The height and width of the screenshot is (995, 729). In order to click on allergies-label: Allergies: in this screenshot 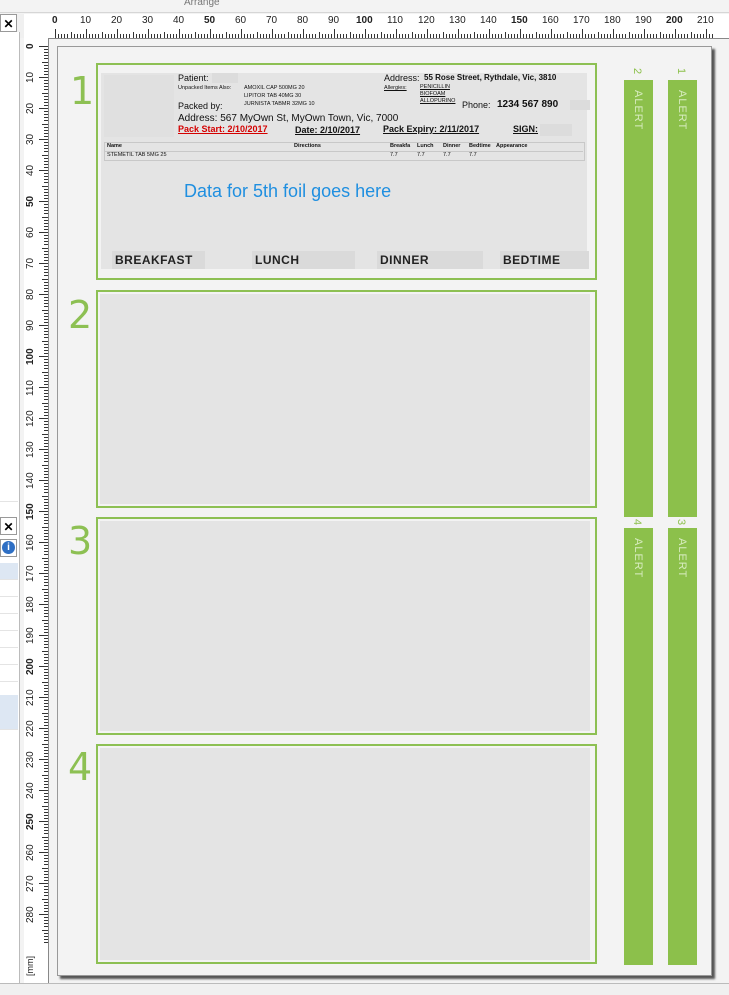, I will do `click(395, 88)`.